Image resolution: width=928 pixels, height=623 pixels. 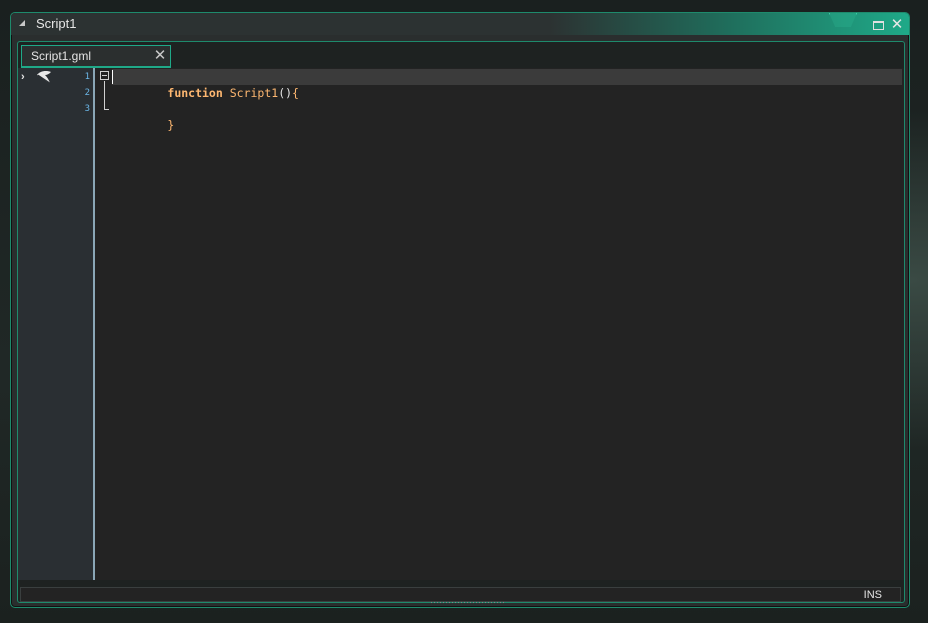 I want to click on insert-mode-indicator: INS, so click(x=873, y=595).